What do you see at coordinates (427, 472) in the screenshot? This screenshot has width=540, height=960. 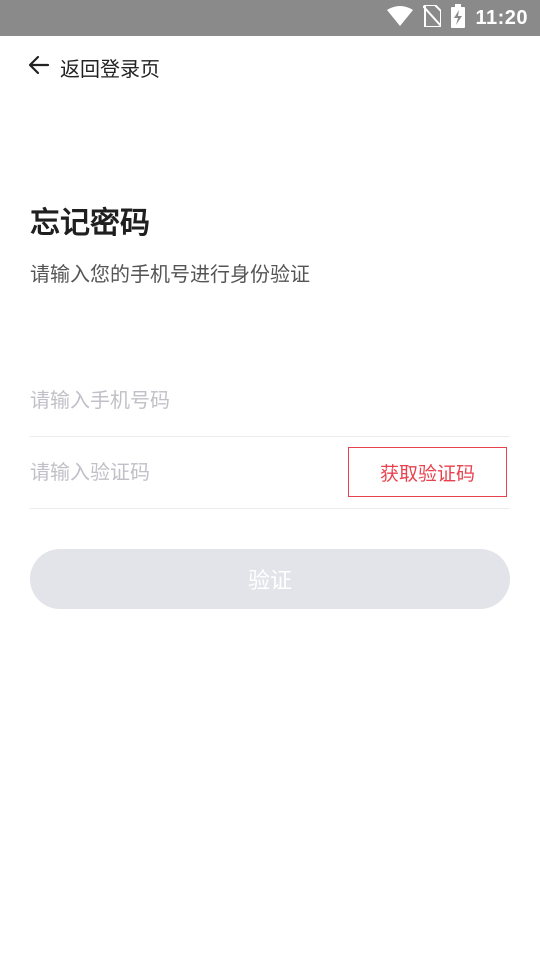 I see `get-code-button: 获取验证码` at bounding box center [427, 472].